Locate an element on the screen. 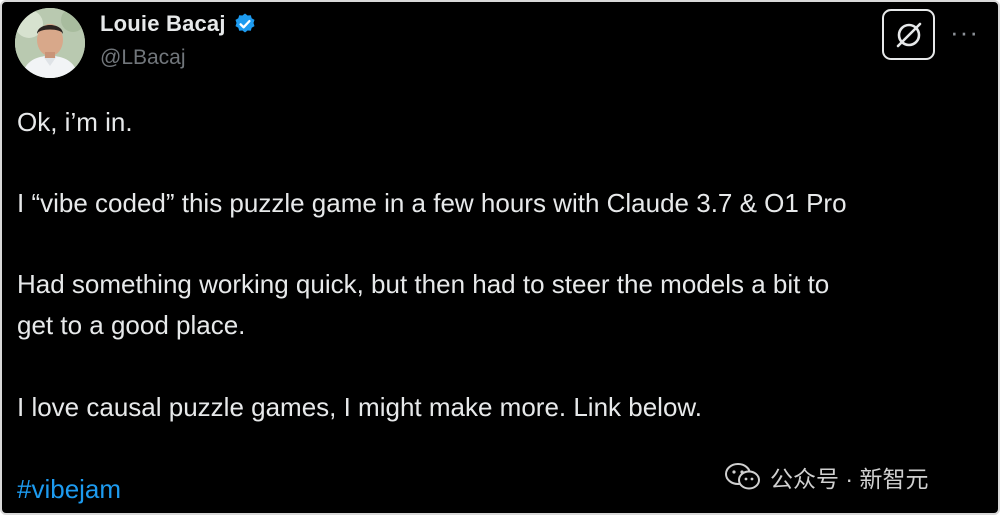 The width and height of the screenshot is (1000, 515). wechat-icon is located at coordinates (742, 476).